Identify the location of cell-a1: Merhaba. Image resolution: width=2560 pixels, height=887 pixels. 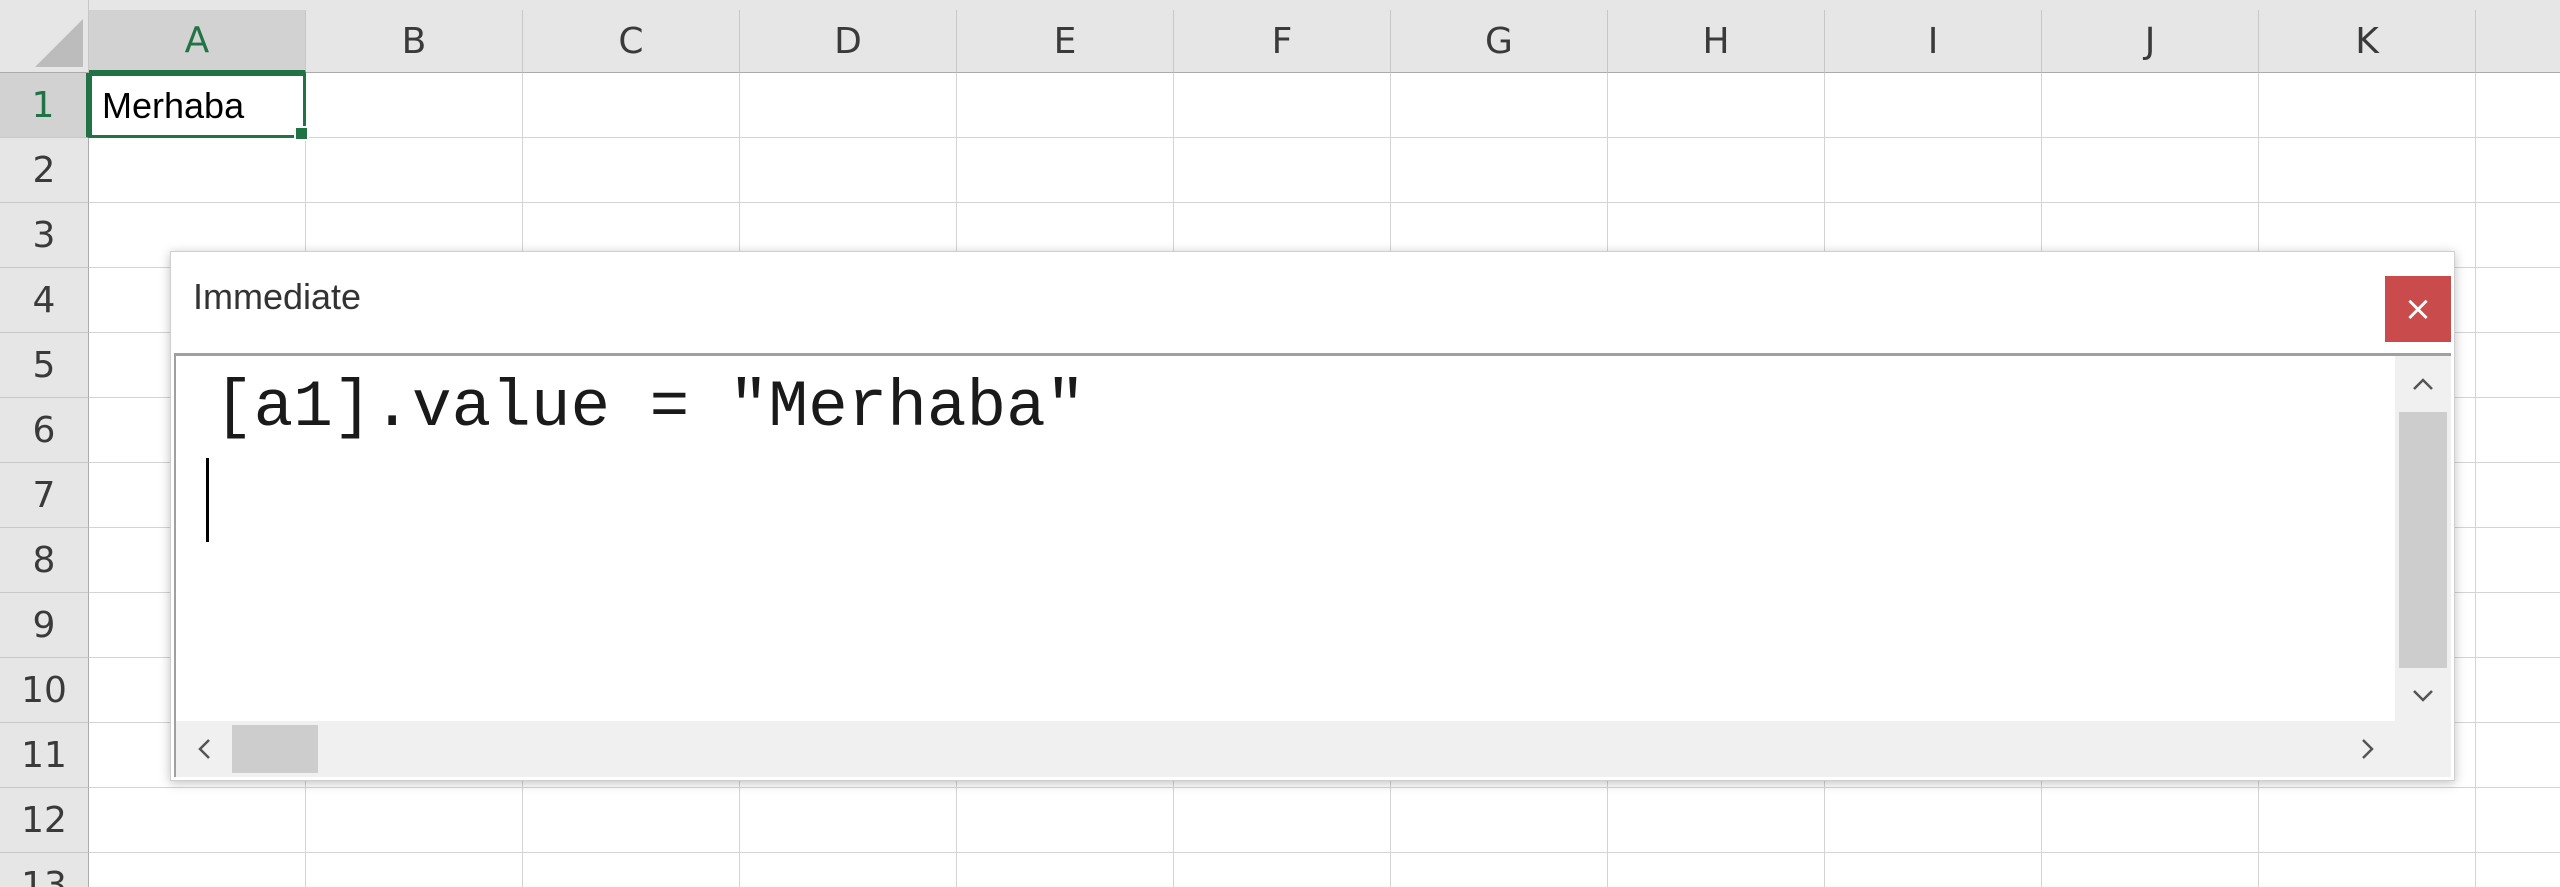
(199, 107).